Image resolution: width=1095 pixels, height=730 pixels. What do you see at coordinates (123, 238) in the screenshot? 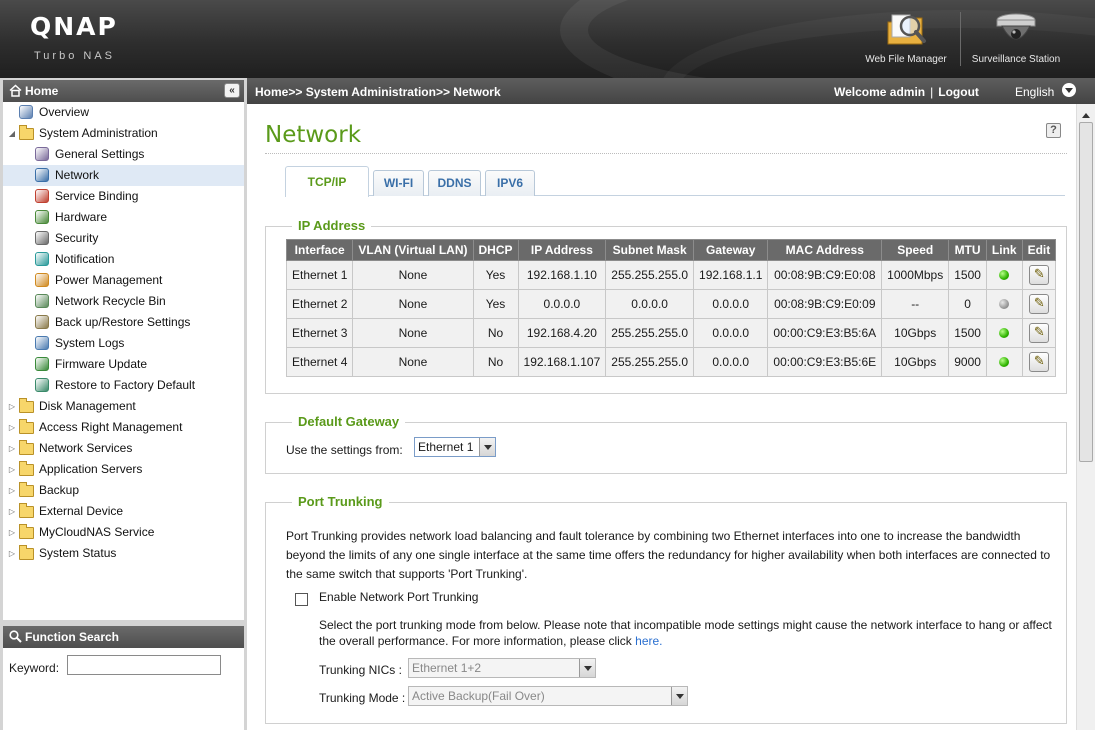
I see `sidebar-item-security: Security` at bounding box center [123, 238].